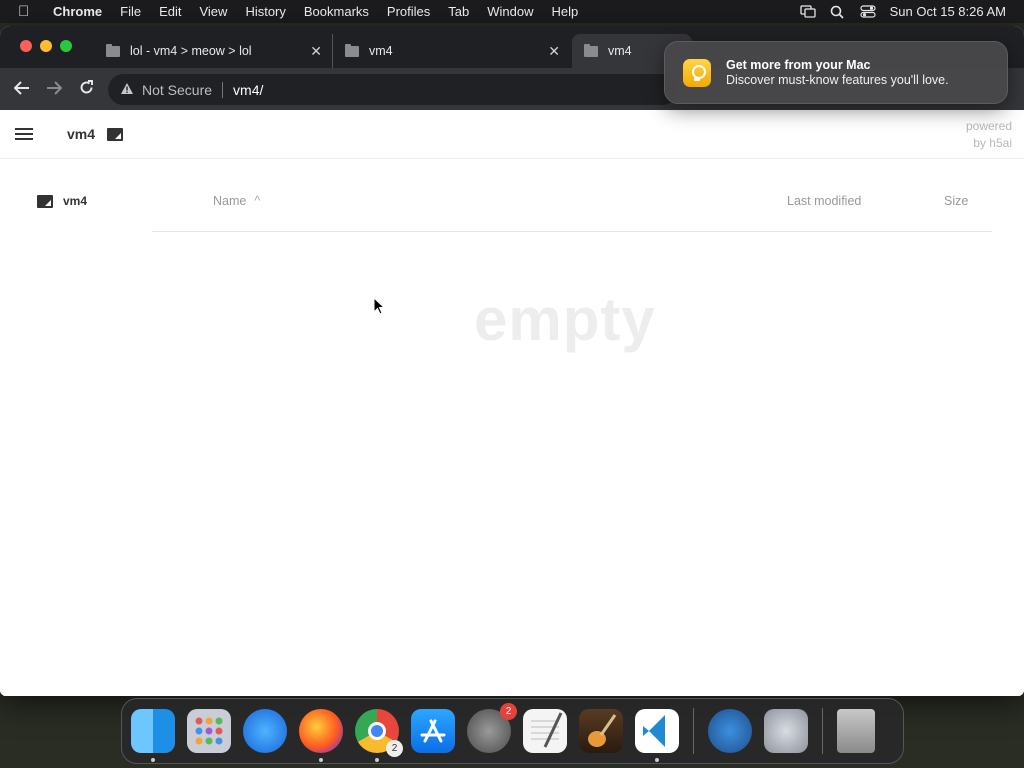 Image resolution: width=1024 pixels, height=768 pixels. I want to click on clock: Sun Oct 15 8:26 AM, so click(948, 11).